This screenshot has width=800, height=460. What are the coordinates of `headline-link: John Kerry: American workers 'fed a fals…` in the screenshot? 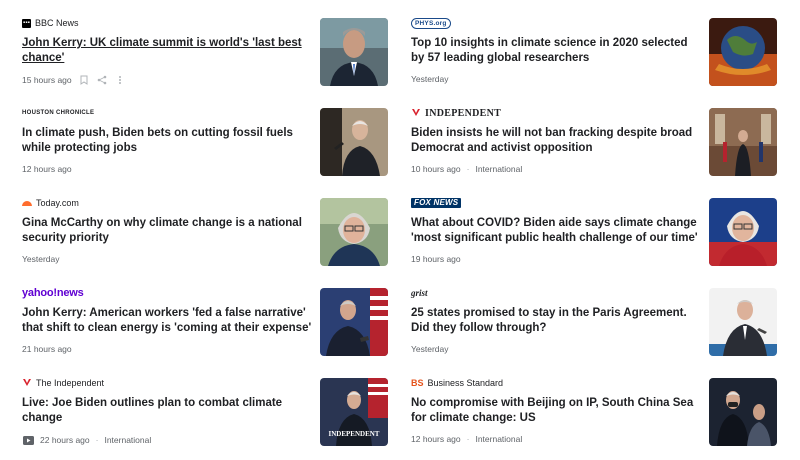 It's located at (167, 321).